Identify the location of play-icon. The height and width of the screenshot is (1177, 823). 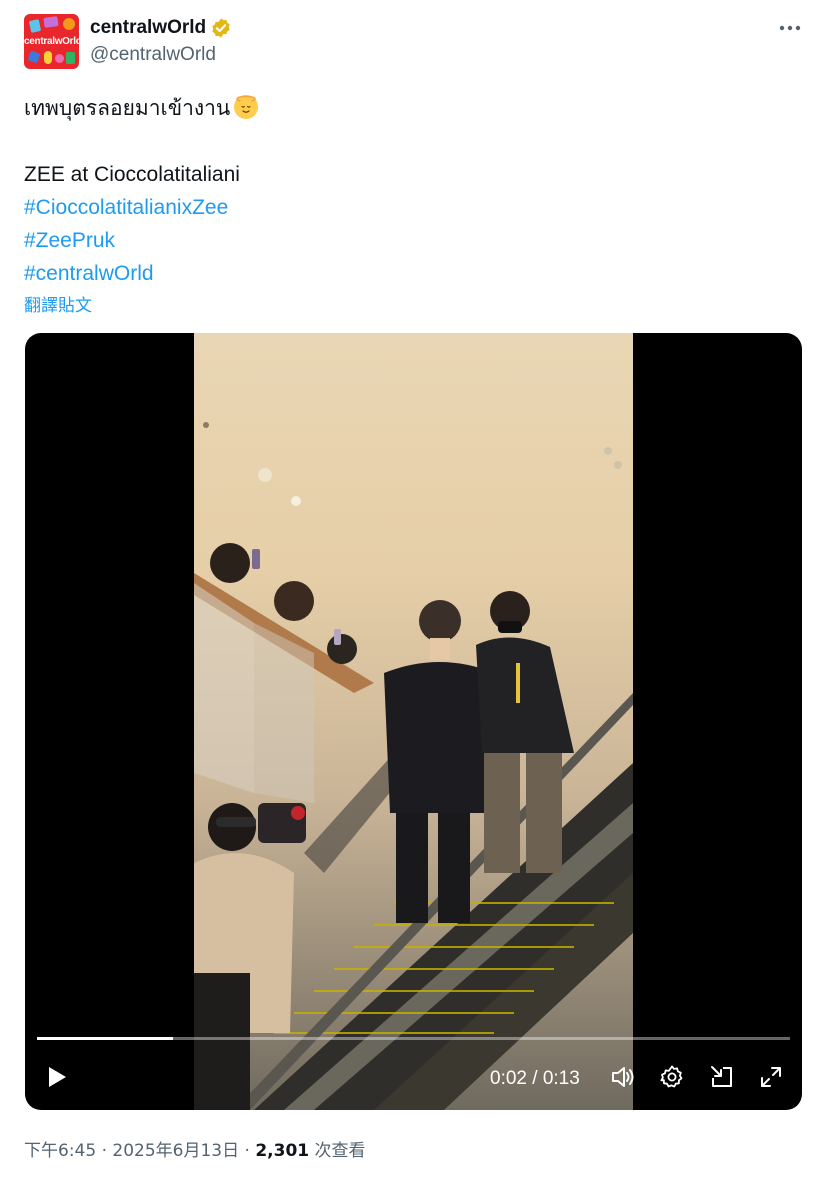
(57, 1077).